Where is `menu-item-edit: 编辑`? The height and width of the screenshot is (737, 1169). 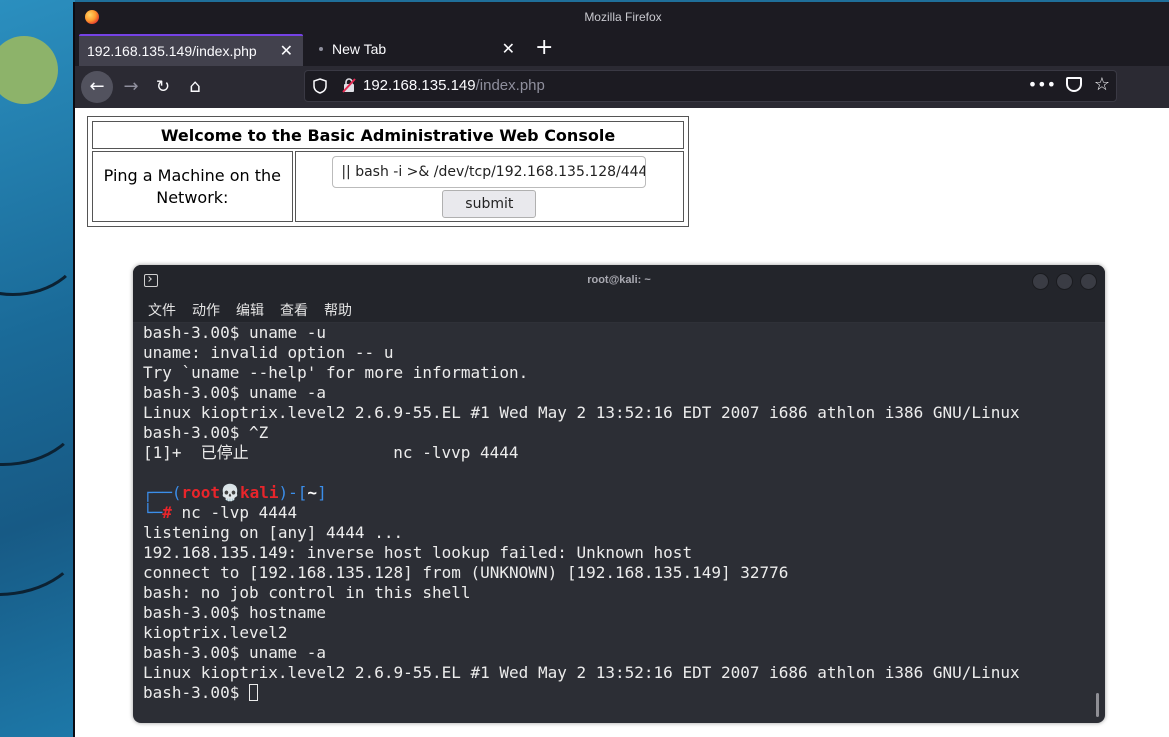
menu-item-edit: 编辑 is located at coordinates (250, 310).